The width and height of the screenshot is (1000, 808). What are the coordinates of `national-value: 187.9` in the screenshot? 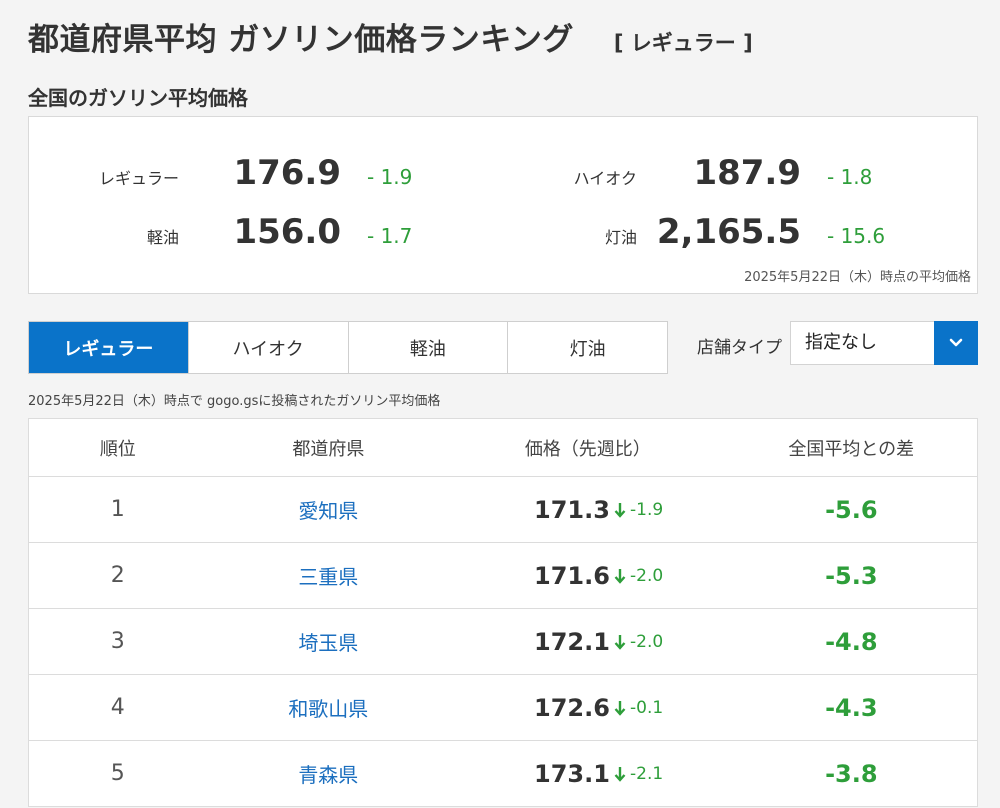 It's located at (747, 173).